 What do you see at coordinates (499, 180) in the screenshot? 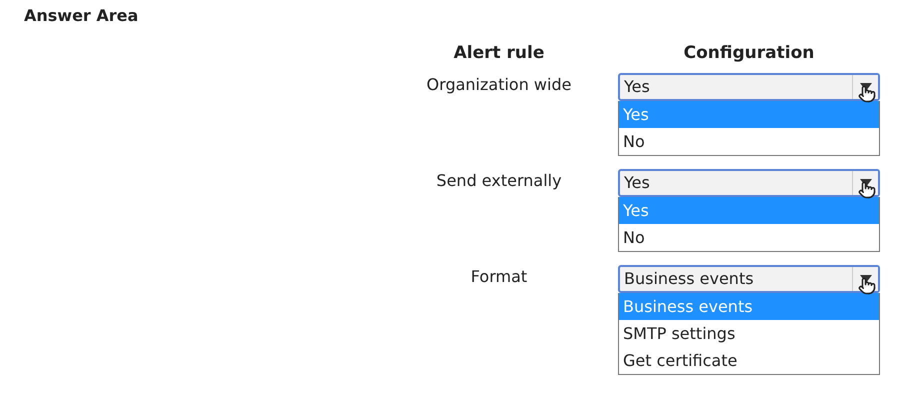
I see `rule-label: Send externally` at bounding box center [499, 180].